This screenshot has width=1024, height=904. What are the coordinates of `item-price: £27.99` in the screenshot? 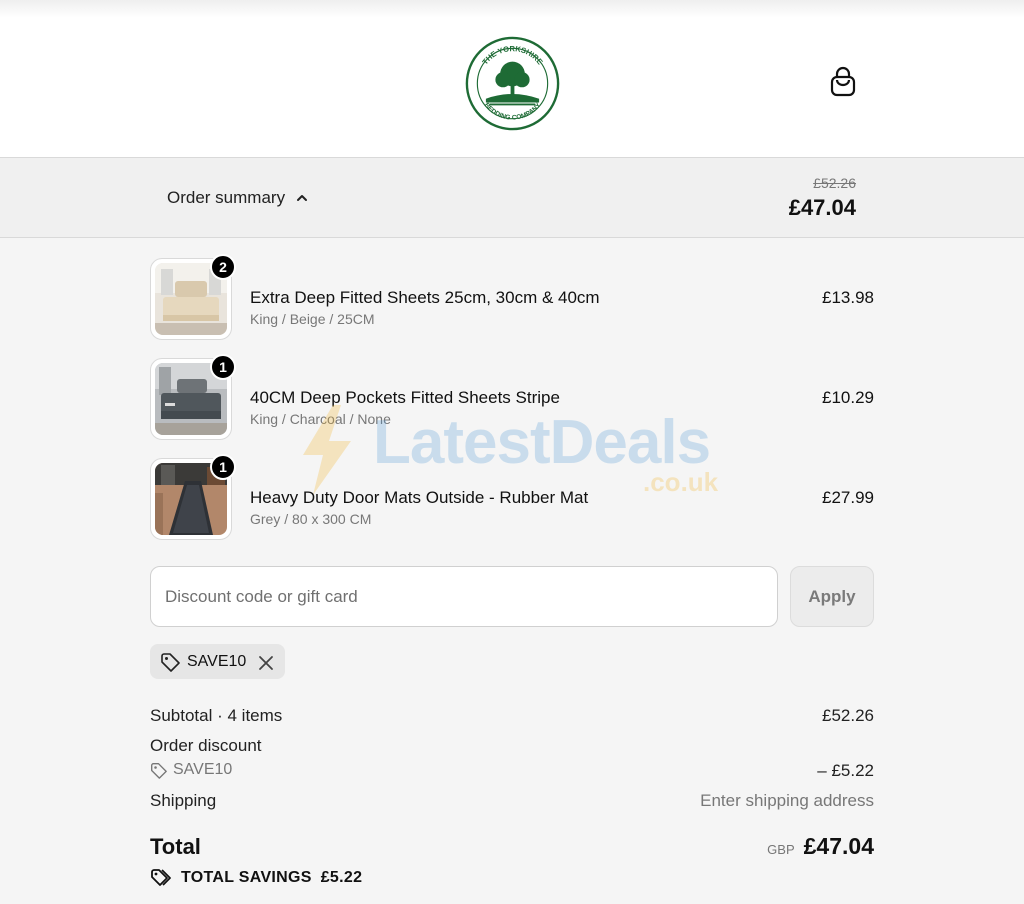 It's located at (848, 497).